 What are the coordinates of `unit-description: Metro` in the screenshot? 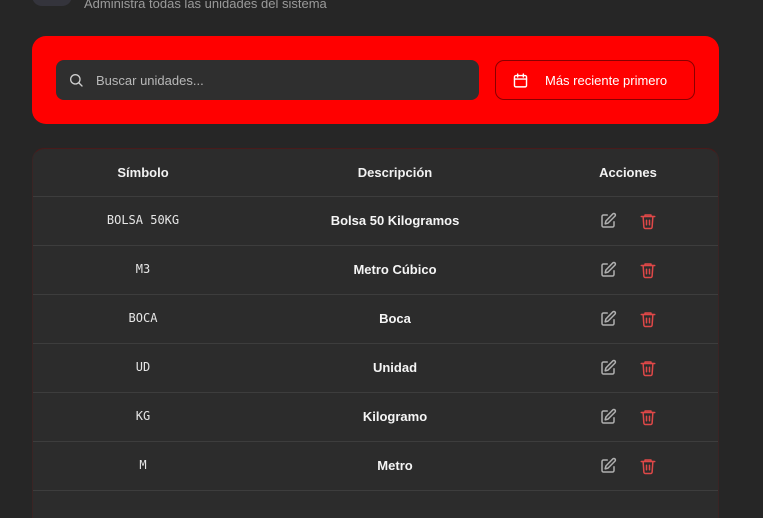 It's located at (395, 465).